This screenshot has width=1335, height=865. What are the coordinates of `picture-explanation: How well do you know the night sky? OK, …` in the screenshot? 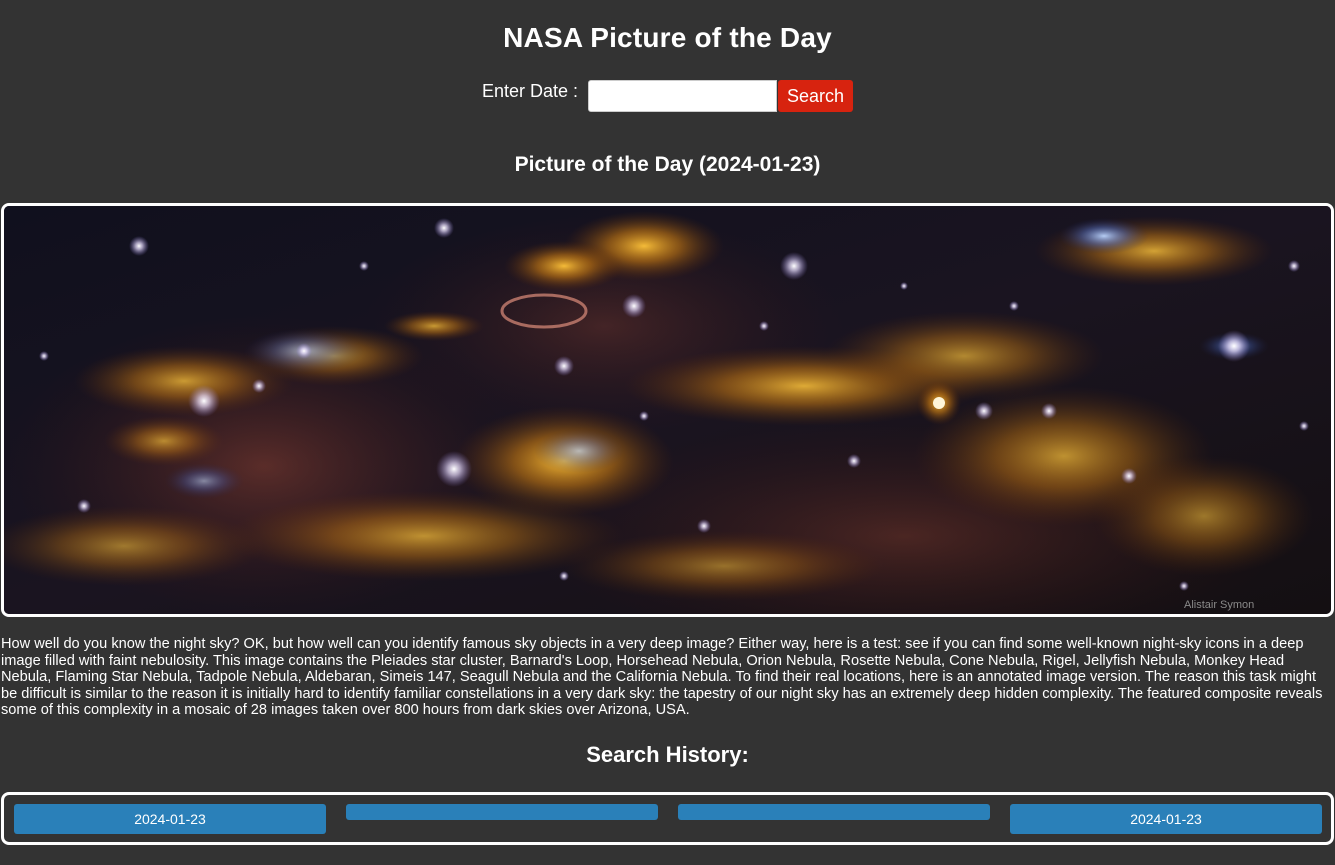 It's located at (662, 677).